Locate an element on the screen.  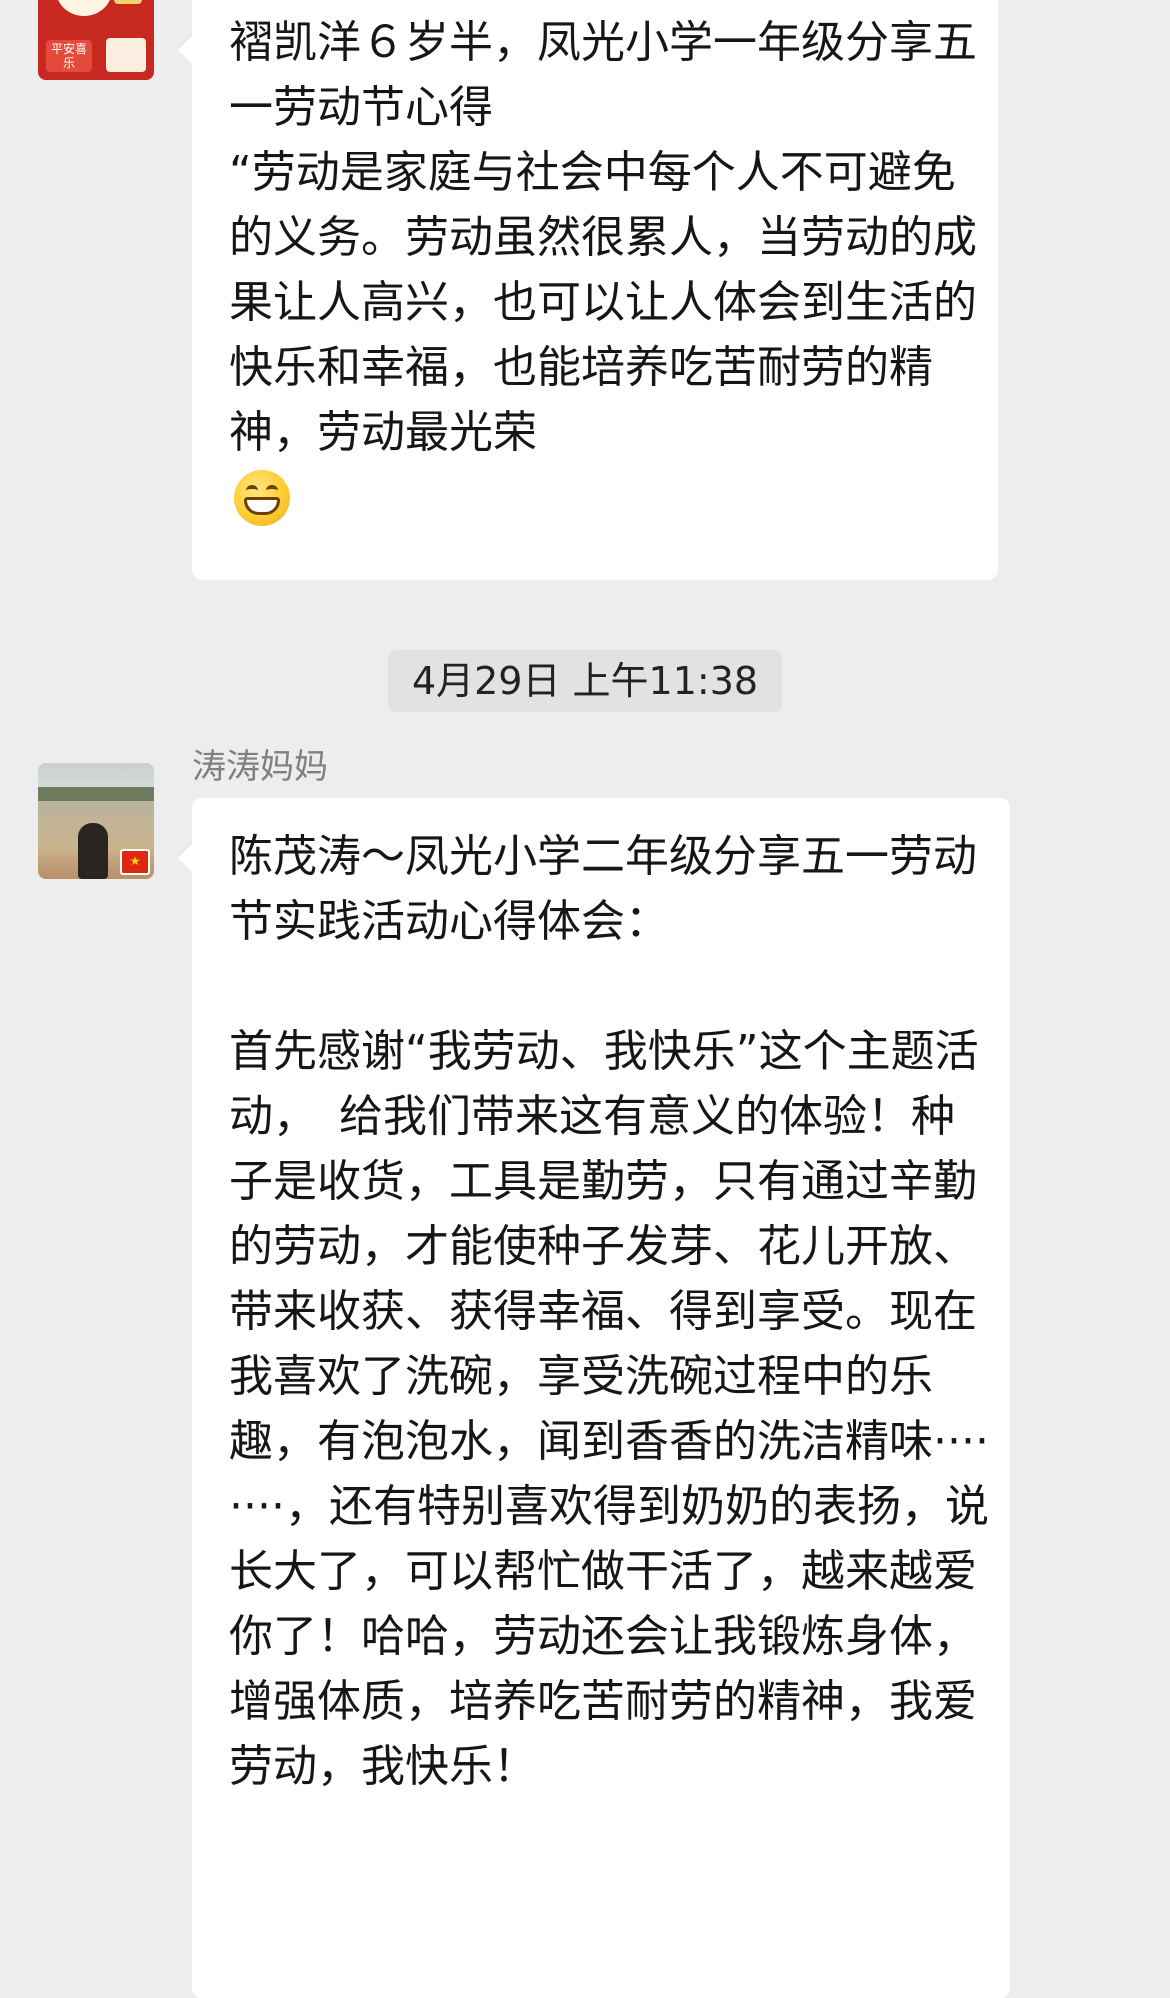
sender-avatar: ★ is located at coordinates (96, 821).